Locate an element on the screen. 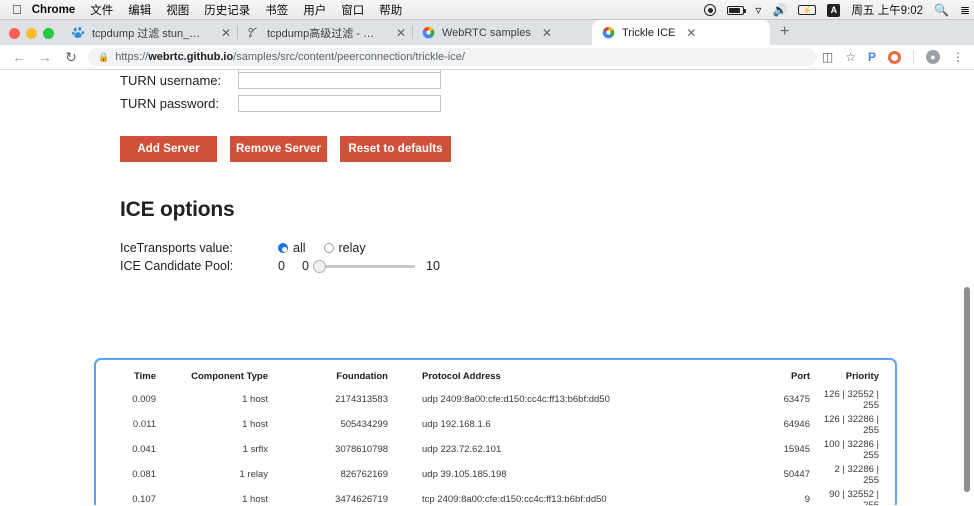  battery-icon is located at coordinates (737, 10).